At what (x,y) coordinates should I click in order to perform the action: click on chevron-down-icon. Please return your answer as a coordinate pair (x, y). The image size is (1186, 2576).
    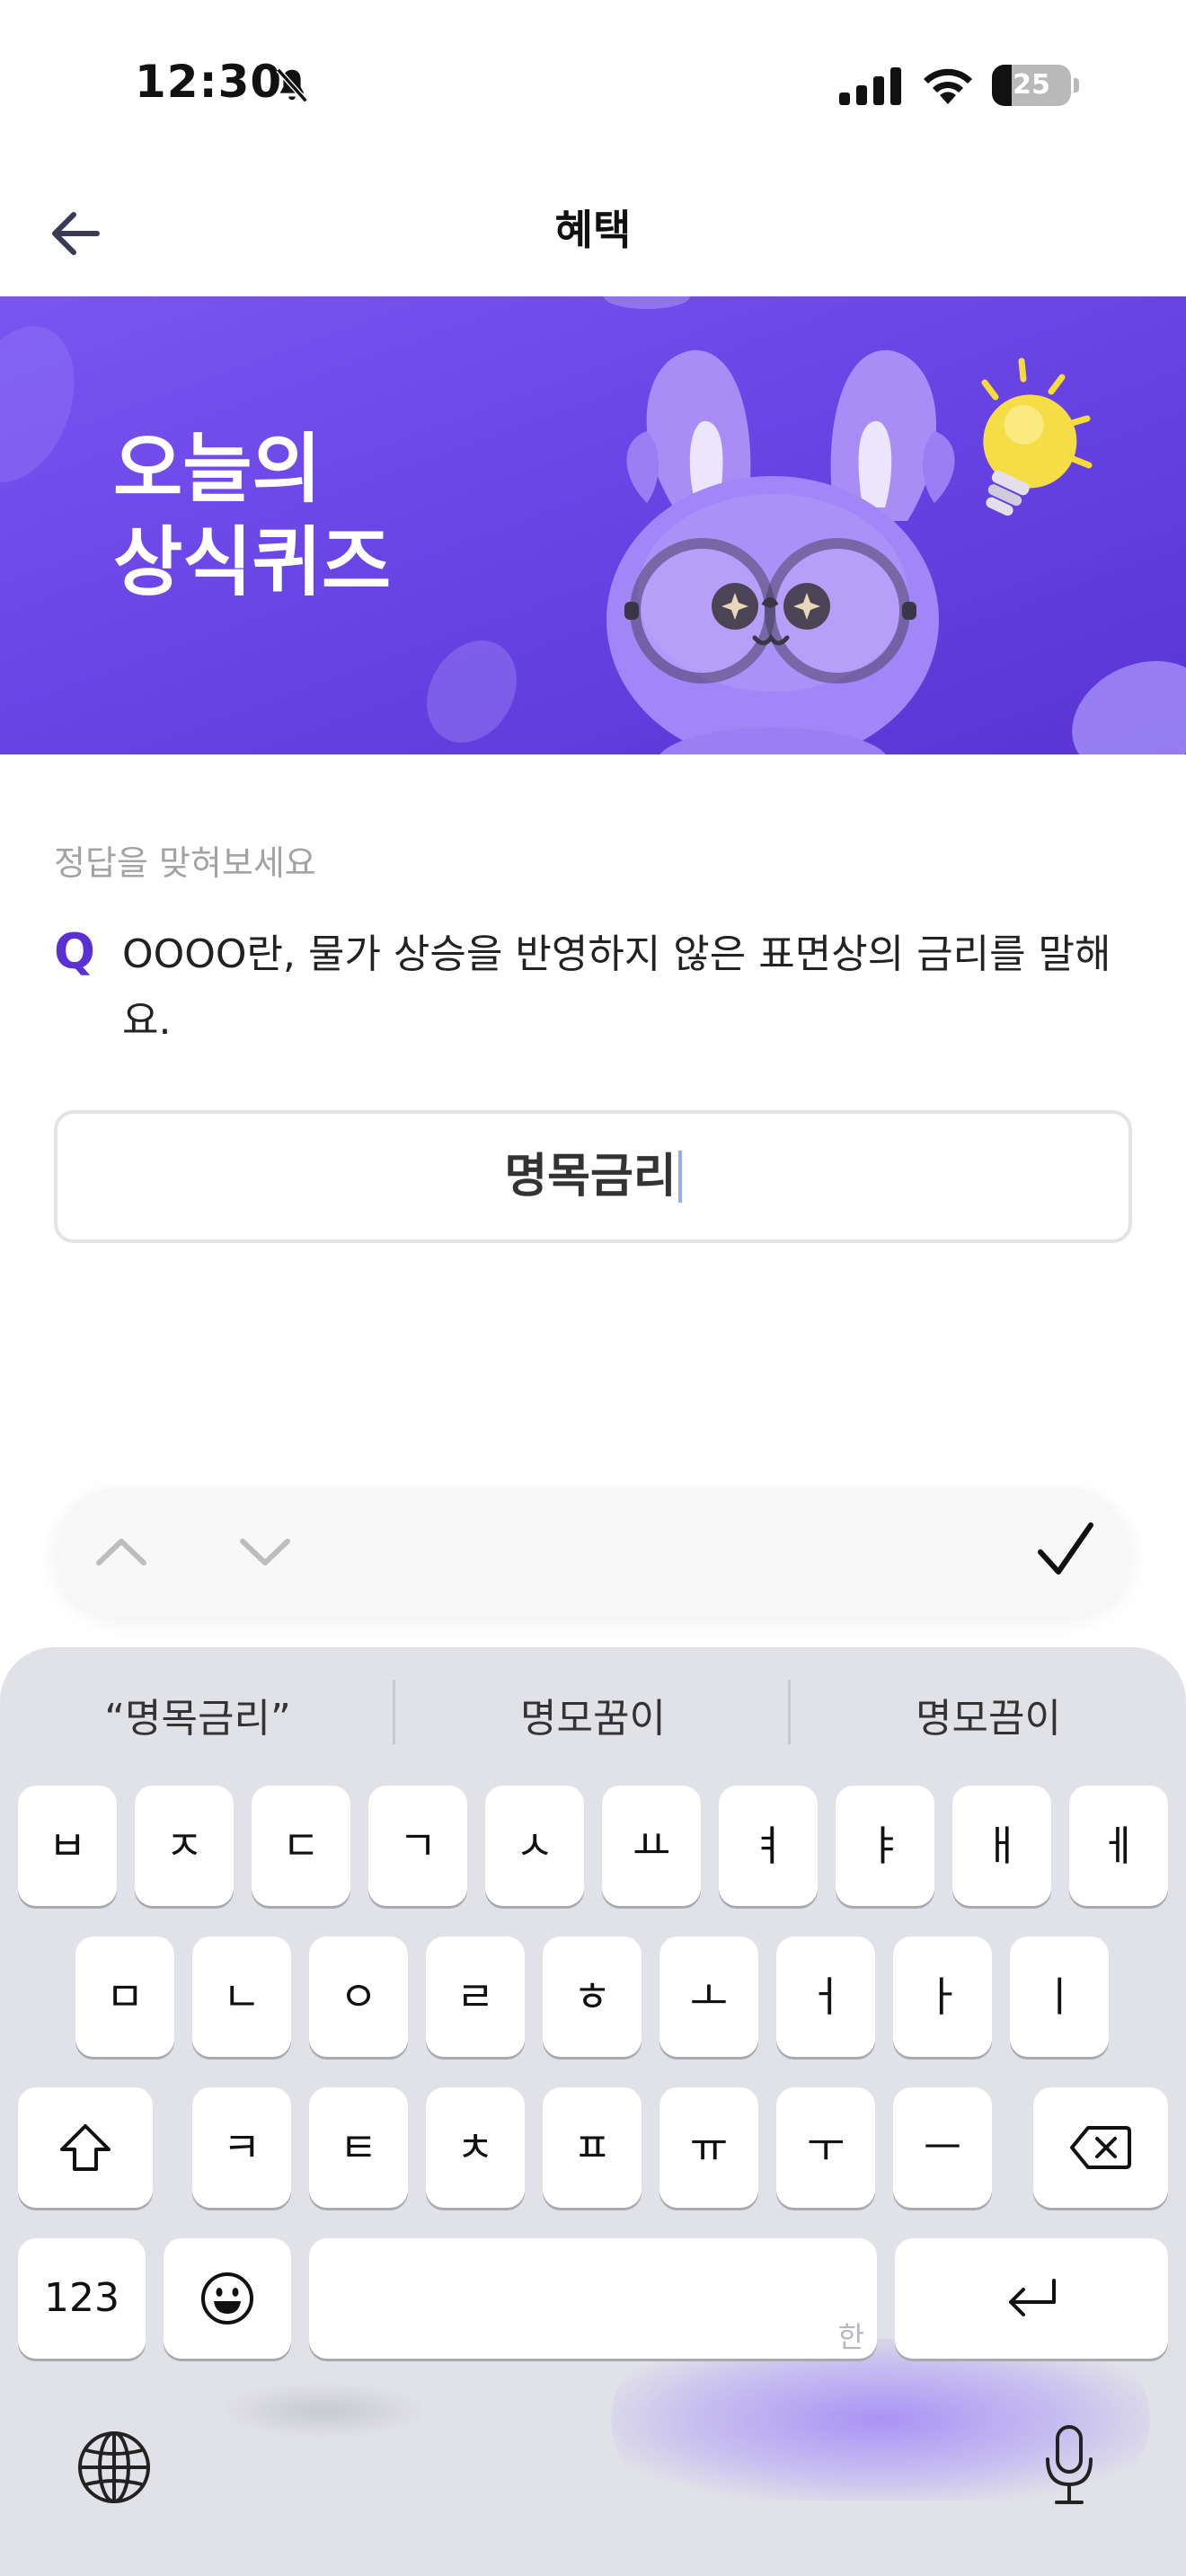
    Looking at the image, I should click on (265, 1552).